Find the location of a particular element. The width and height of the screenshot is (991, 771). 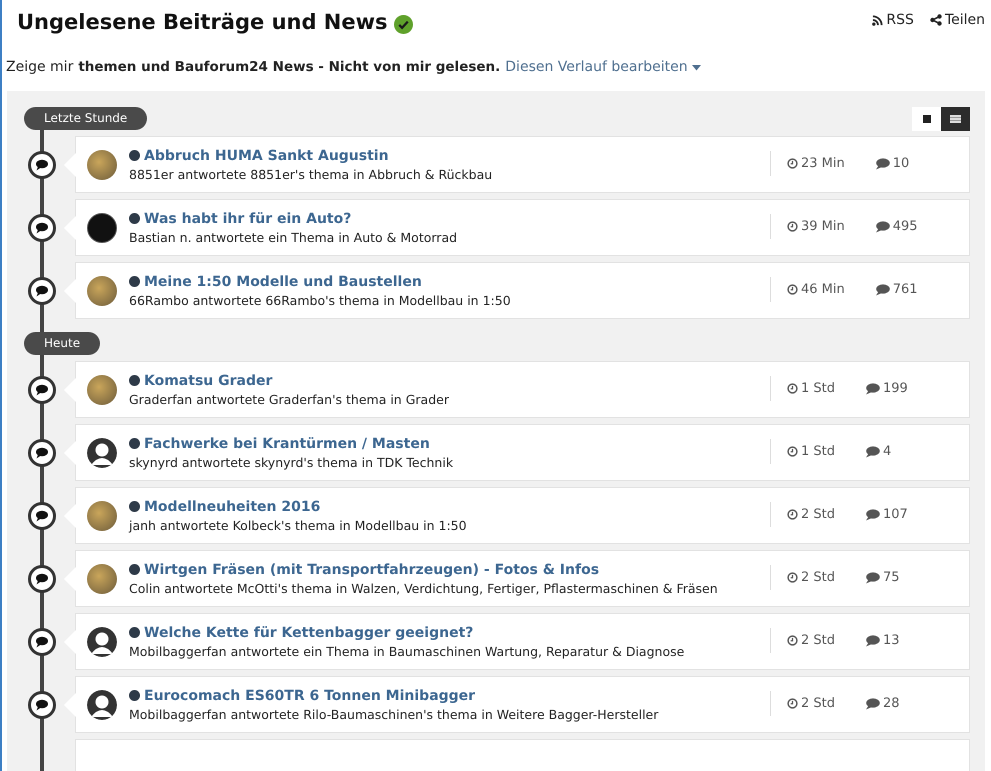

reply-count-text: 28 is located at coordinates (891, 703).